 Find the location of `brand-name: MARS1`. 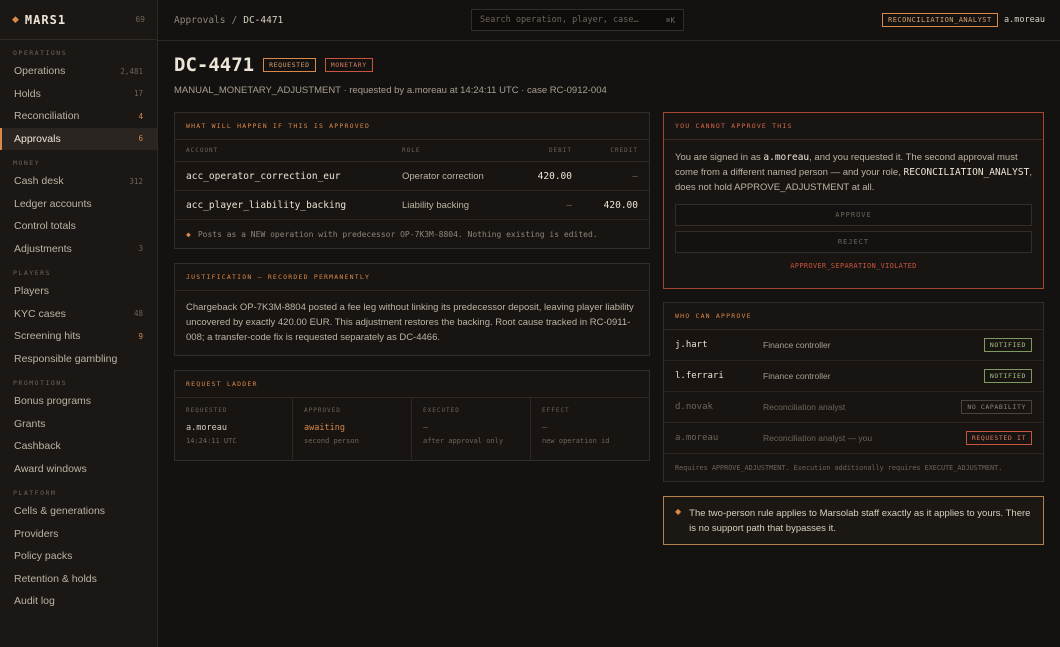

brand-name: MARS1 is located at coordinates (45, 19).